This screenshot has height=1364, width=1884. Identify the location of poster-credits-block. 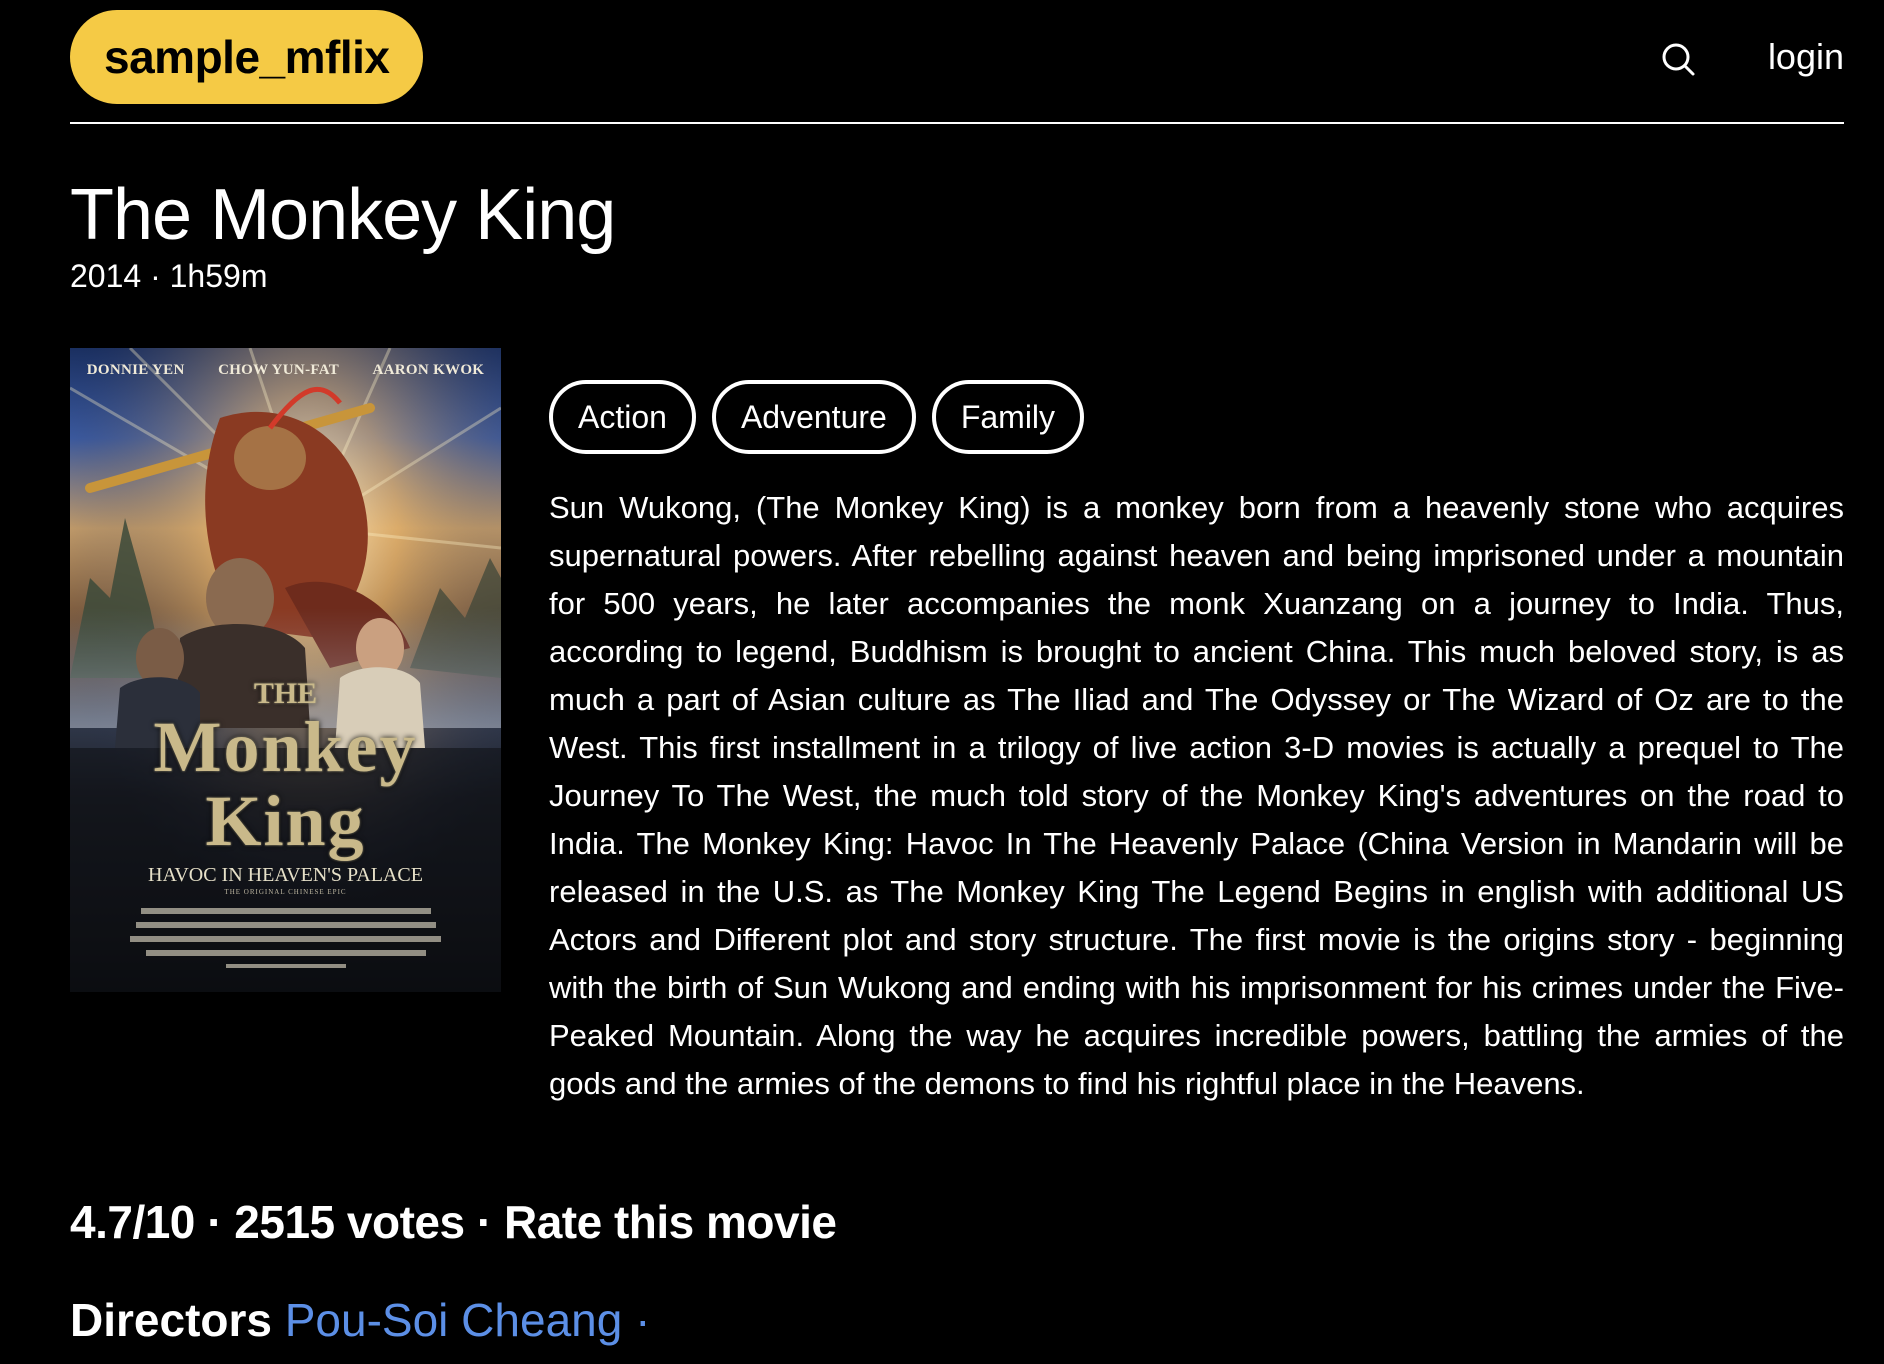
(285, 938).